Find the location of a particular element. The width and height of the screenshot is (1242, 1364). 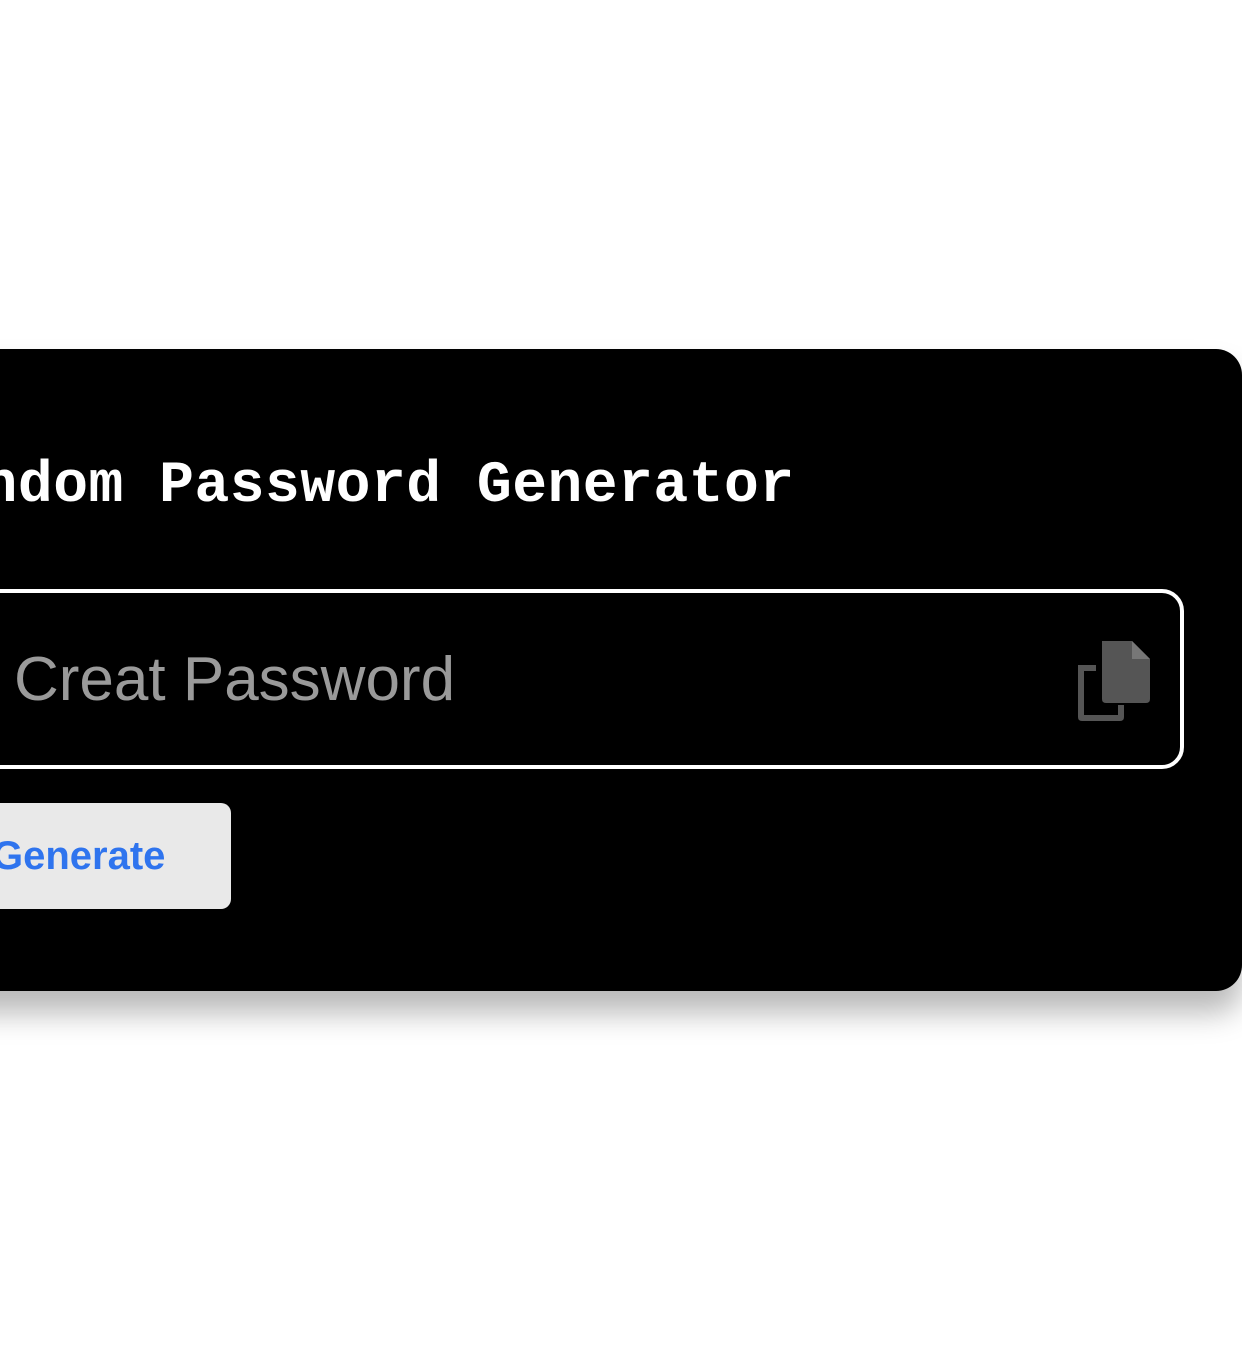

generate-button: Generate is located at coordinates (115, 856).